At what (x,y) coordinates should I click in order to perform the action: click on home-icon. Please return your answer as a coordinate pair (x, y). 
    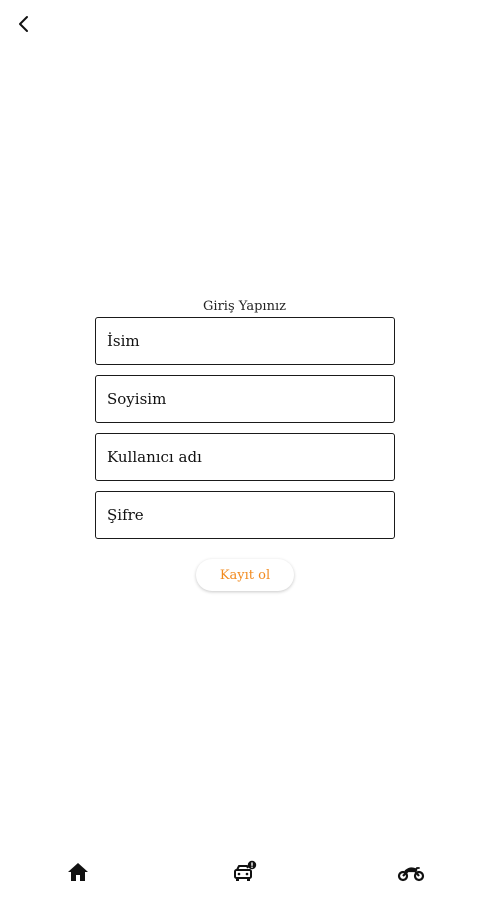
    Looking at the image, I should click on (78, 872).